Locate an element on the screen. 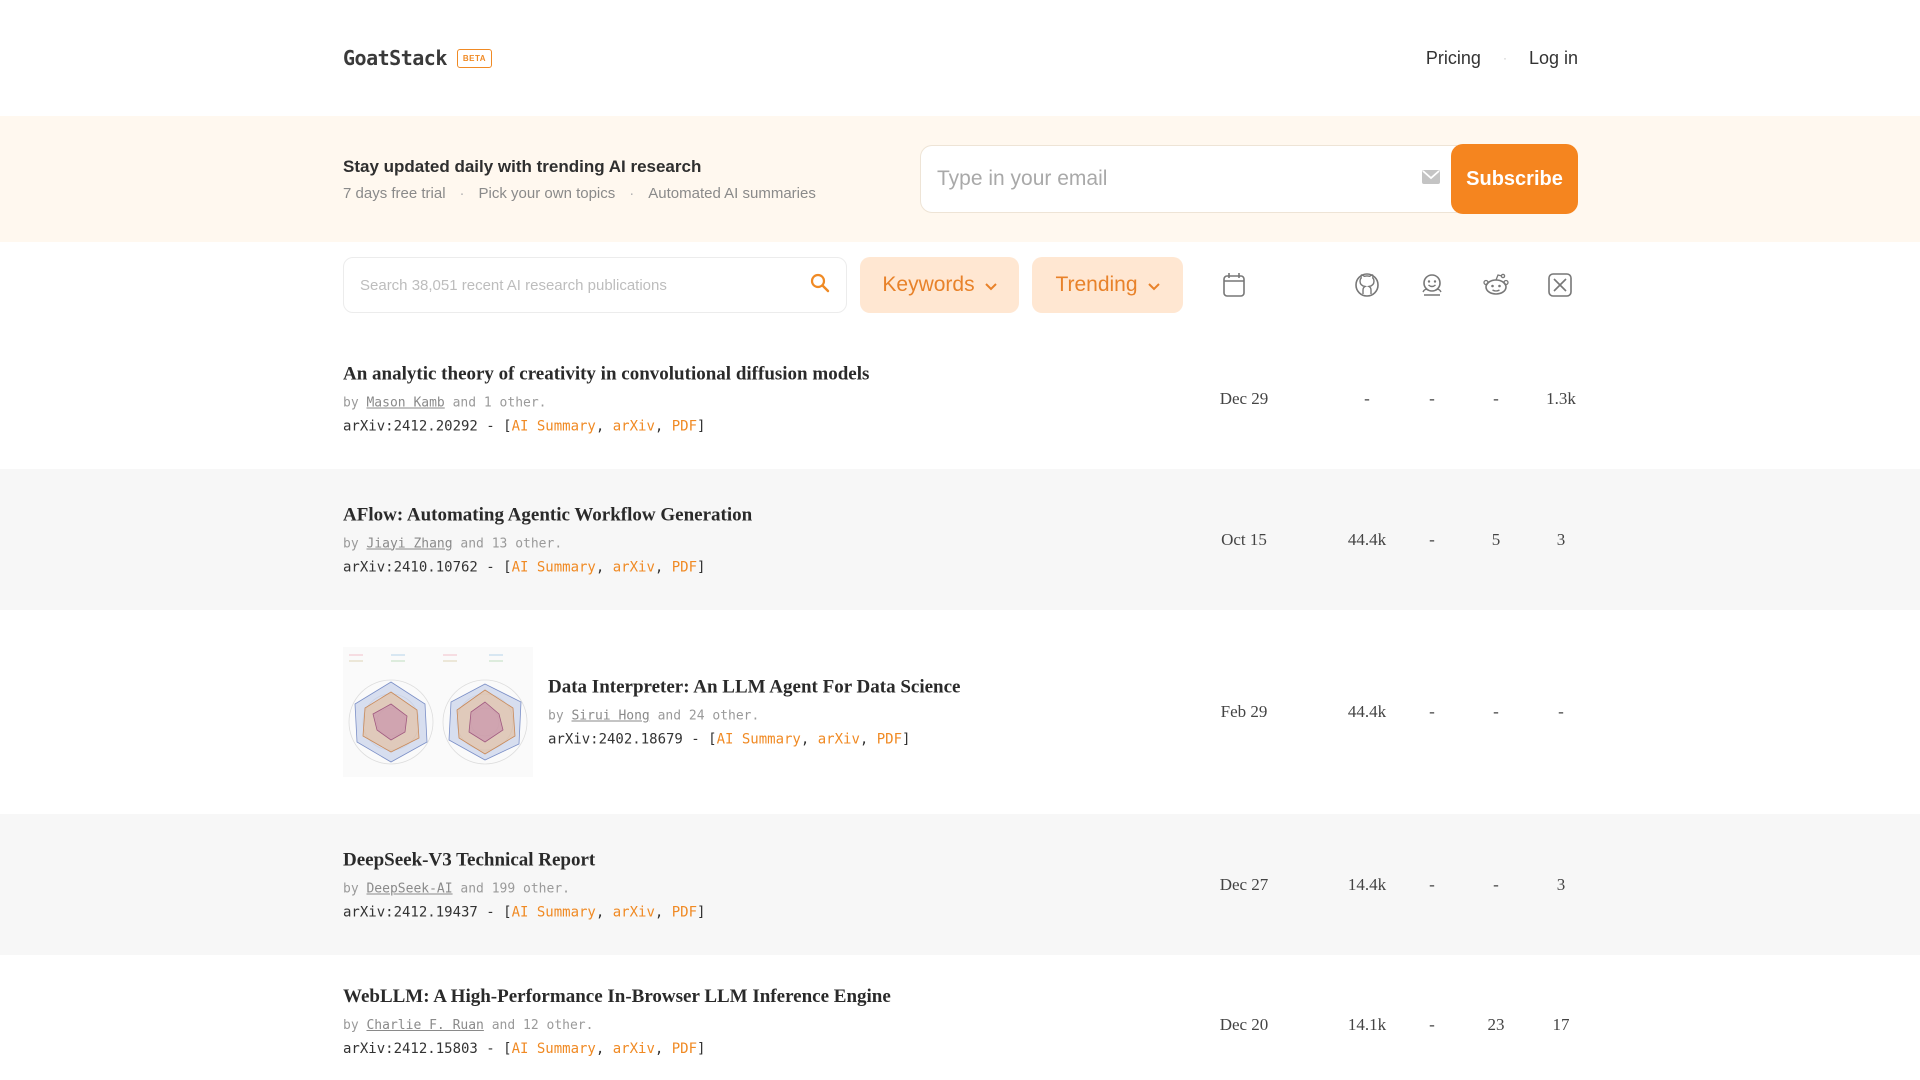 Image resolution: width=1920 pixels, height=1080 pixels. reddit-icon is located at coordinates (1496, 285).